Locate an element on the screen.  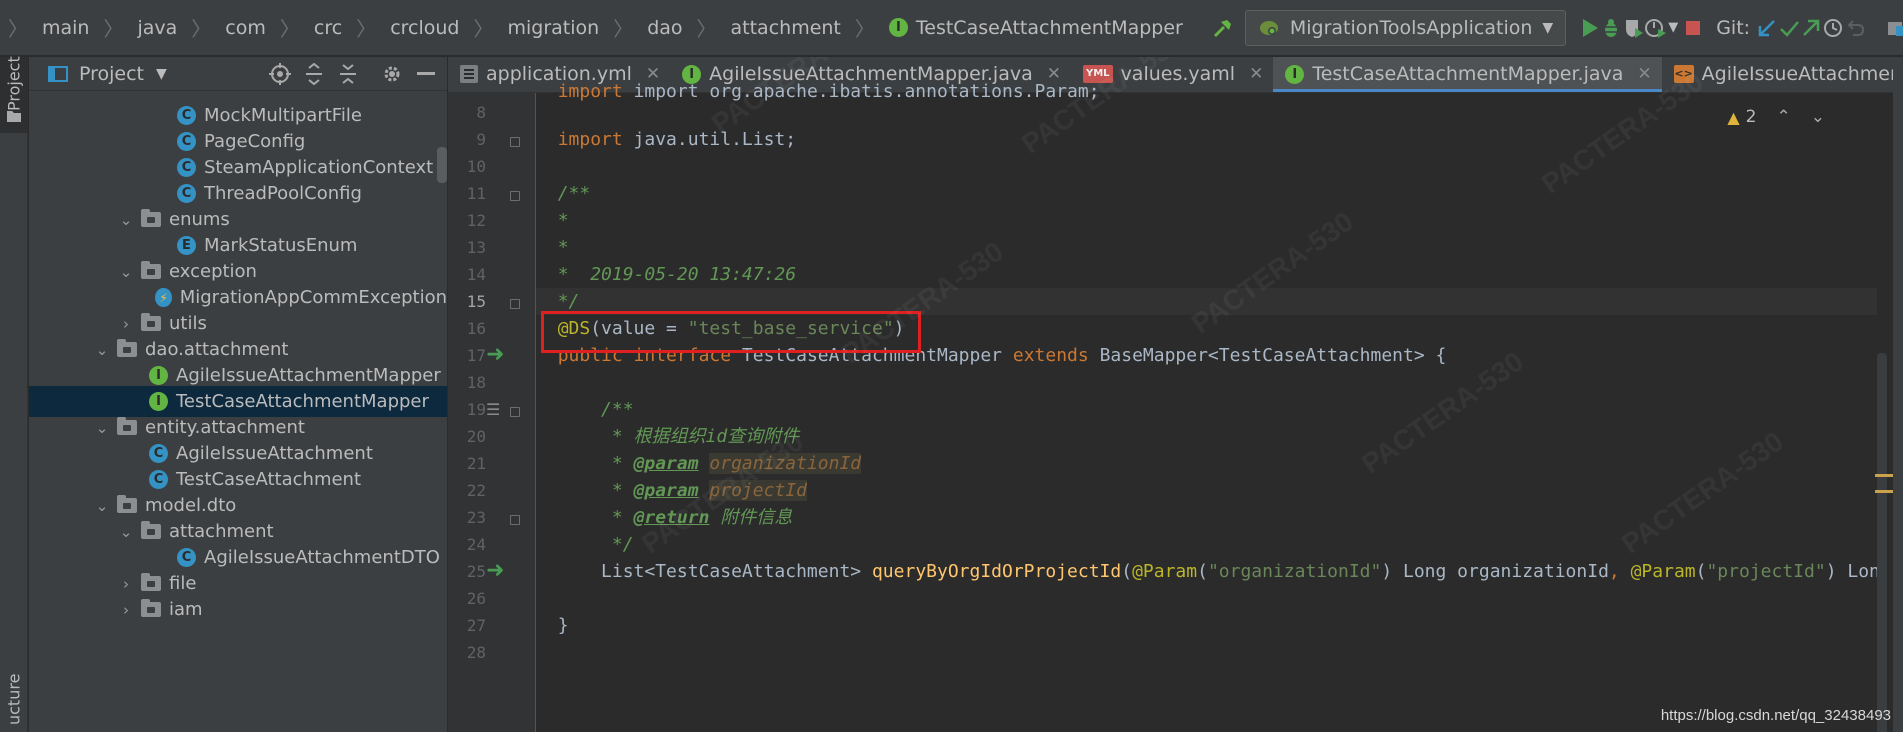
breadcrumb-item: main is located at coordinates (65, 28).